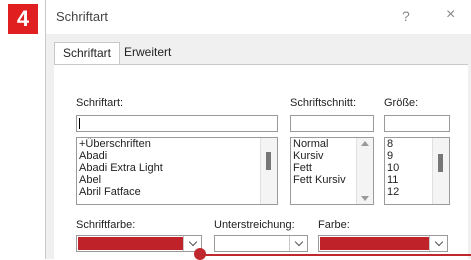 This screenshot has width=471, height=260. What do you see at coordinates (417, 123) in the screenshot?
I see `font-size-input` at bounding box center [417, 123].